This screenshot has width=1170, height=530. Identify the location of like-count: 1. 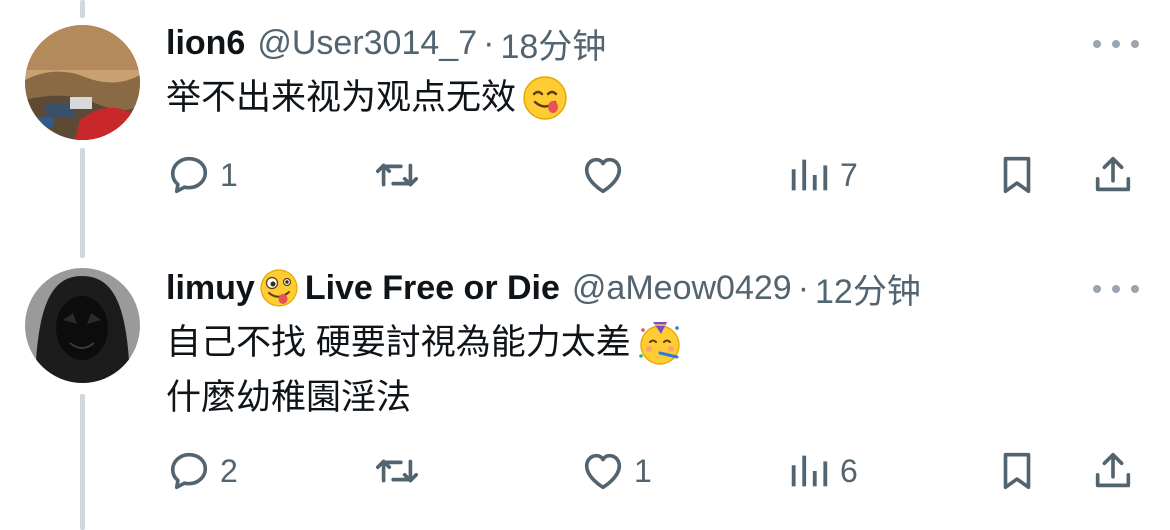
(643, 470).